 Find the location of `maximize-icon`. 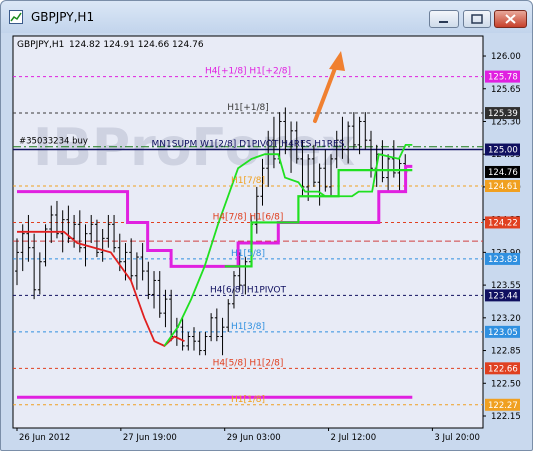

maximize-icon is located at coordinates (477, 19).